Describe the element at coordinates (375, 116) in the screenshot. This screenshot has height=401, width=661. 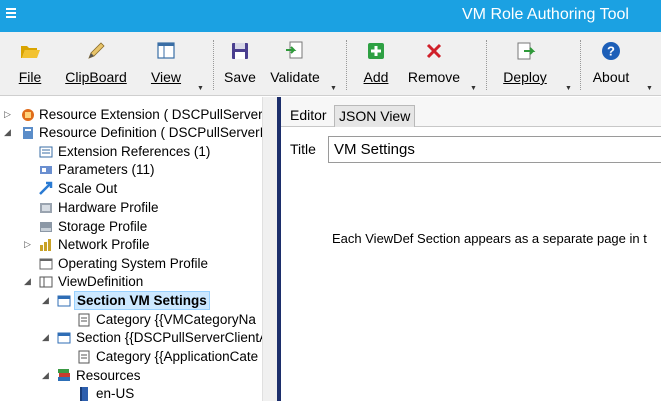
I see `tab-json-view: JSON View` at that location.